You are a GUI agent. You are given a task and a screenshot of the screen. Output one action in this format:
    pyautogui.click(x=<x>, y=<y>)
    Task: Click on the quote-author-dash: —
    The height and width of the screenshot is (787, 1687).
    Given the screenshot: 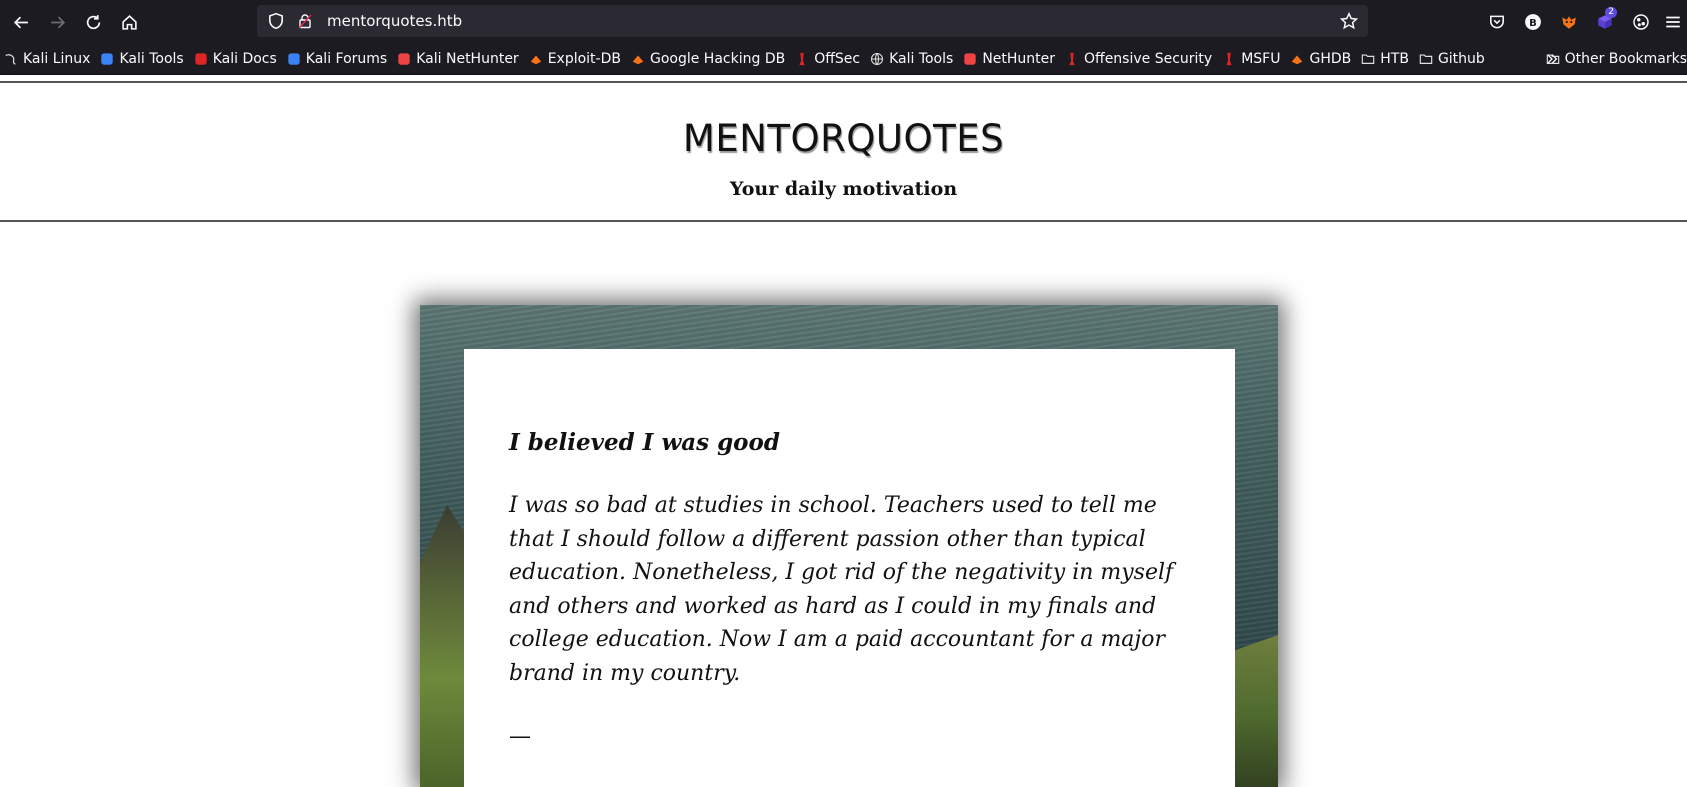 What is the action you would take?
    pyautogui.click(x=520, y=736)
    